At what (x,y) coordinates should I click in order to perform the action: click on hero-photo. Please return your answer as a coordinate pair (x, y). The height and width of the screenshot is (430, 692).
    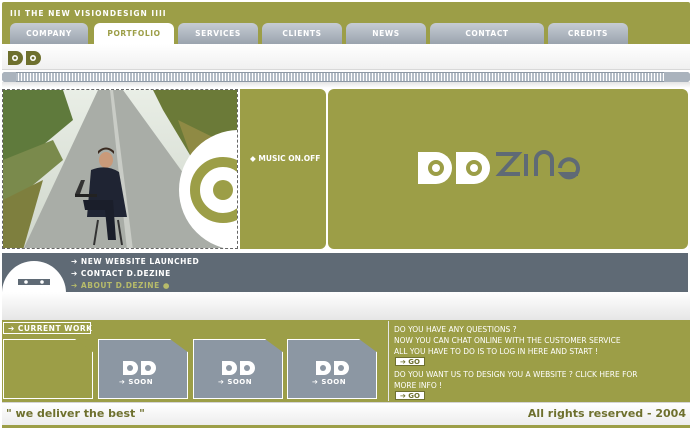
    Looking at the image, I should click on (120, 169).